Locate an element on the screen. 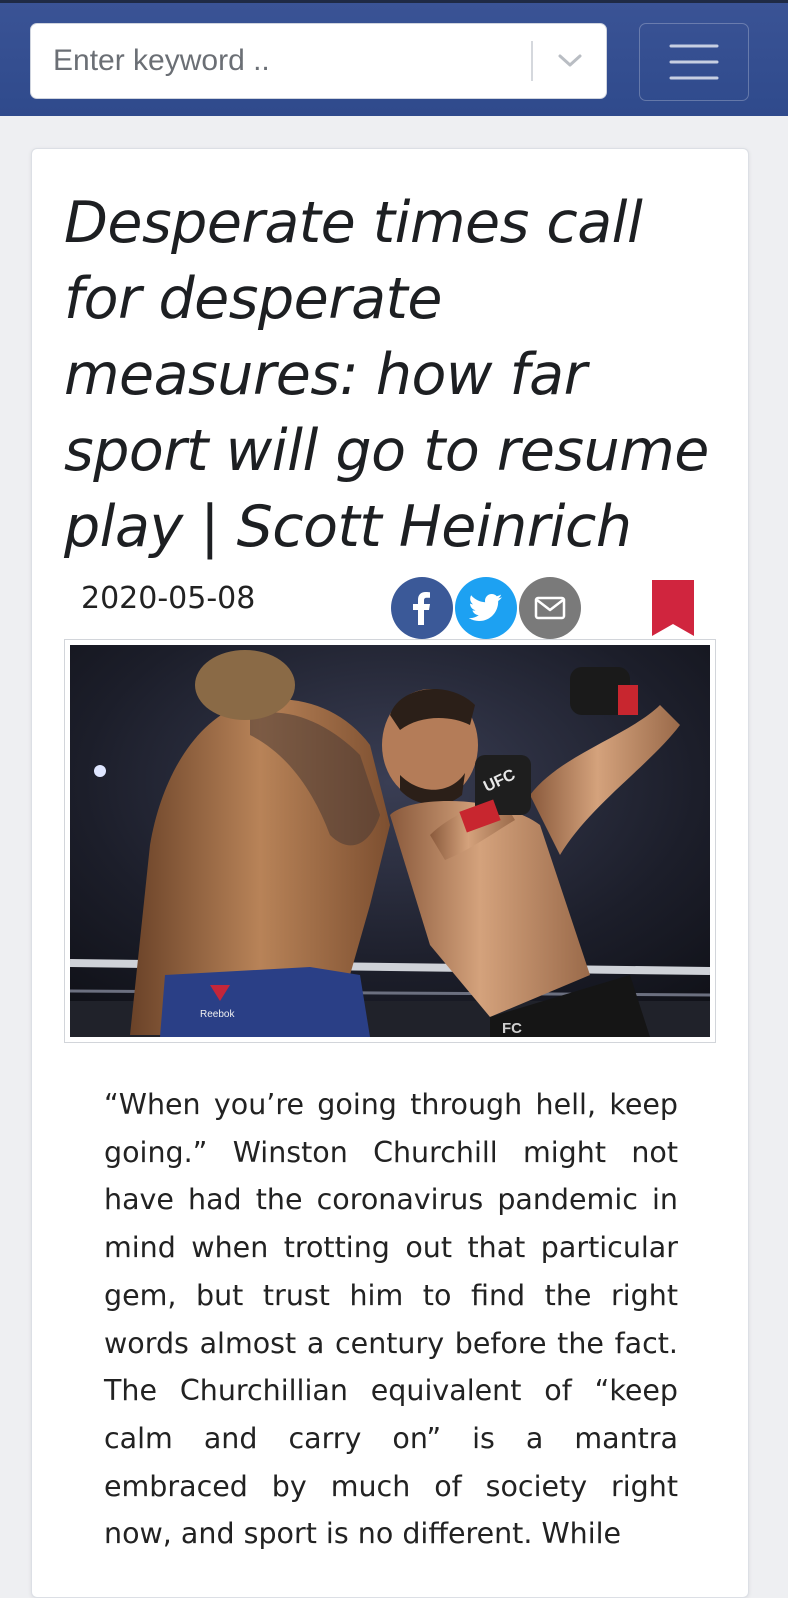 The image size is (788, 1598). share-twitter-button is located at coordinates (486, 608).